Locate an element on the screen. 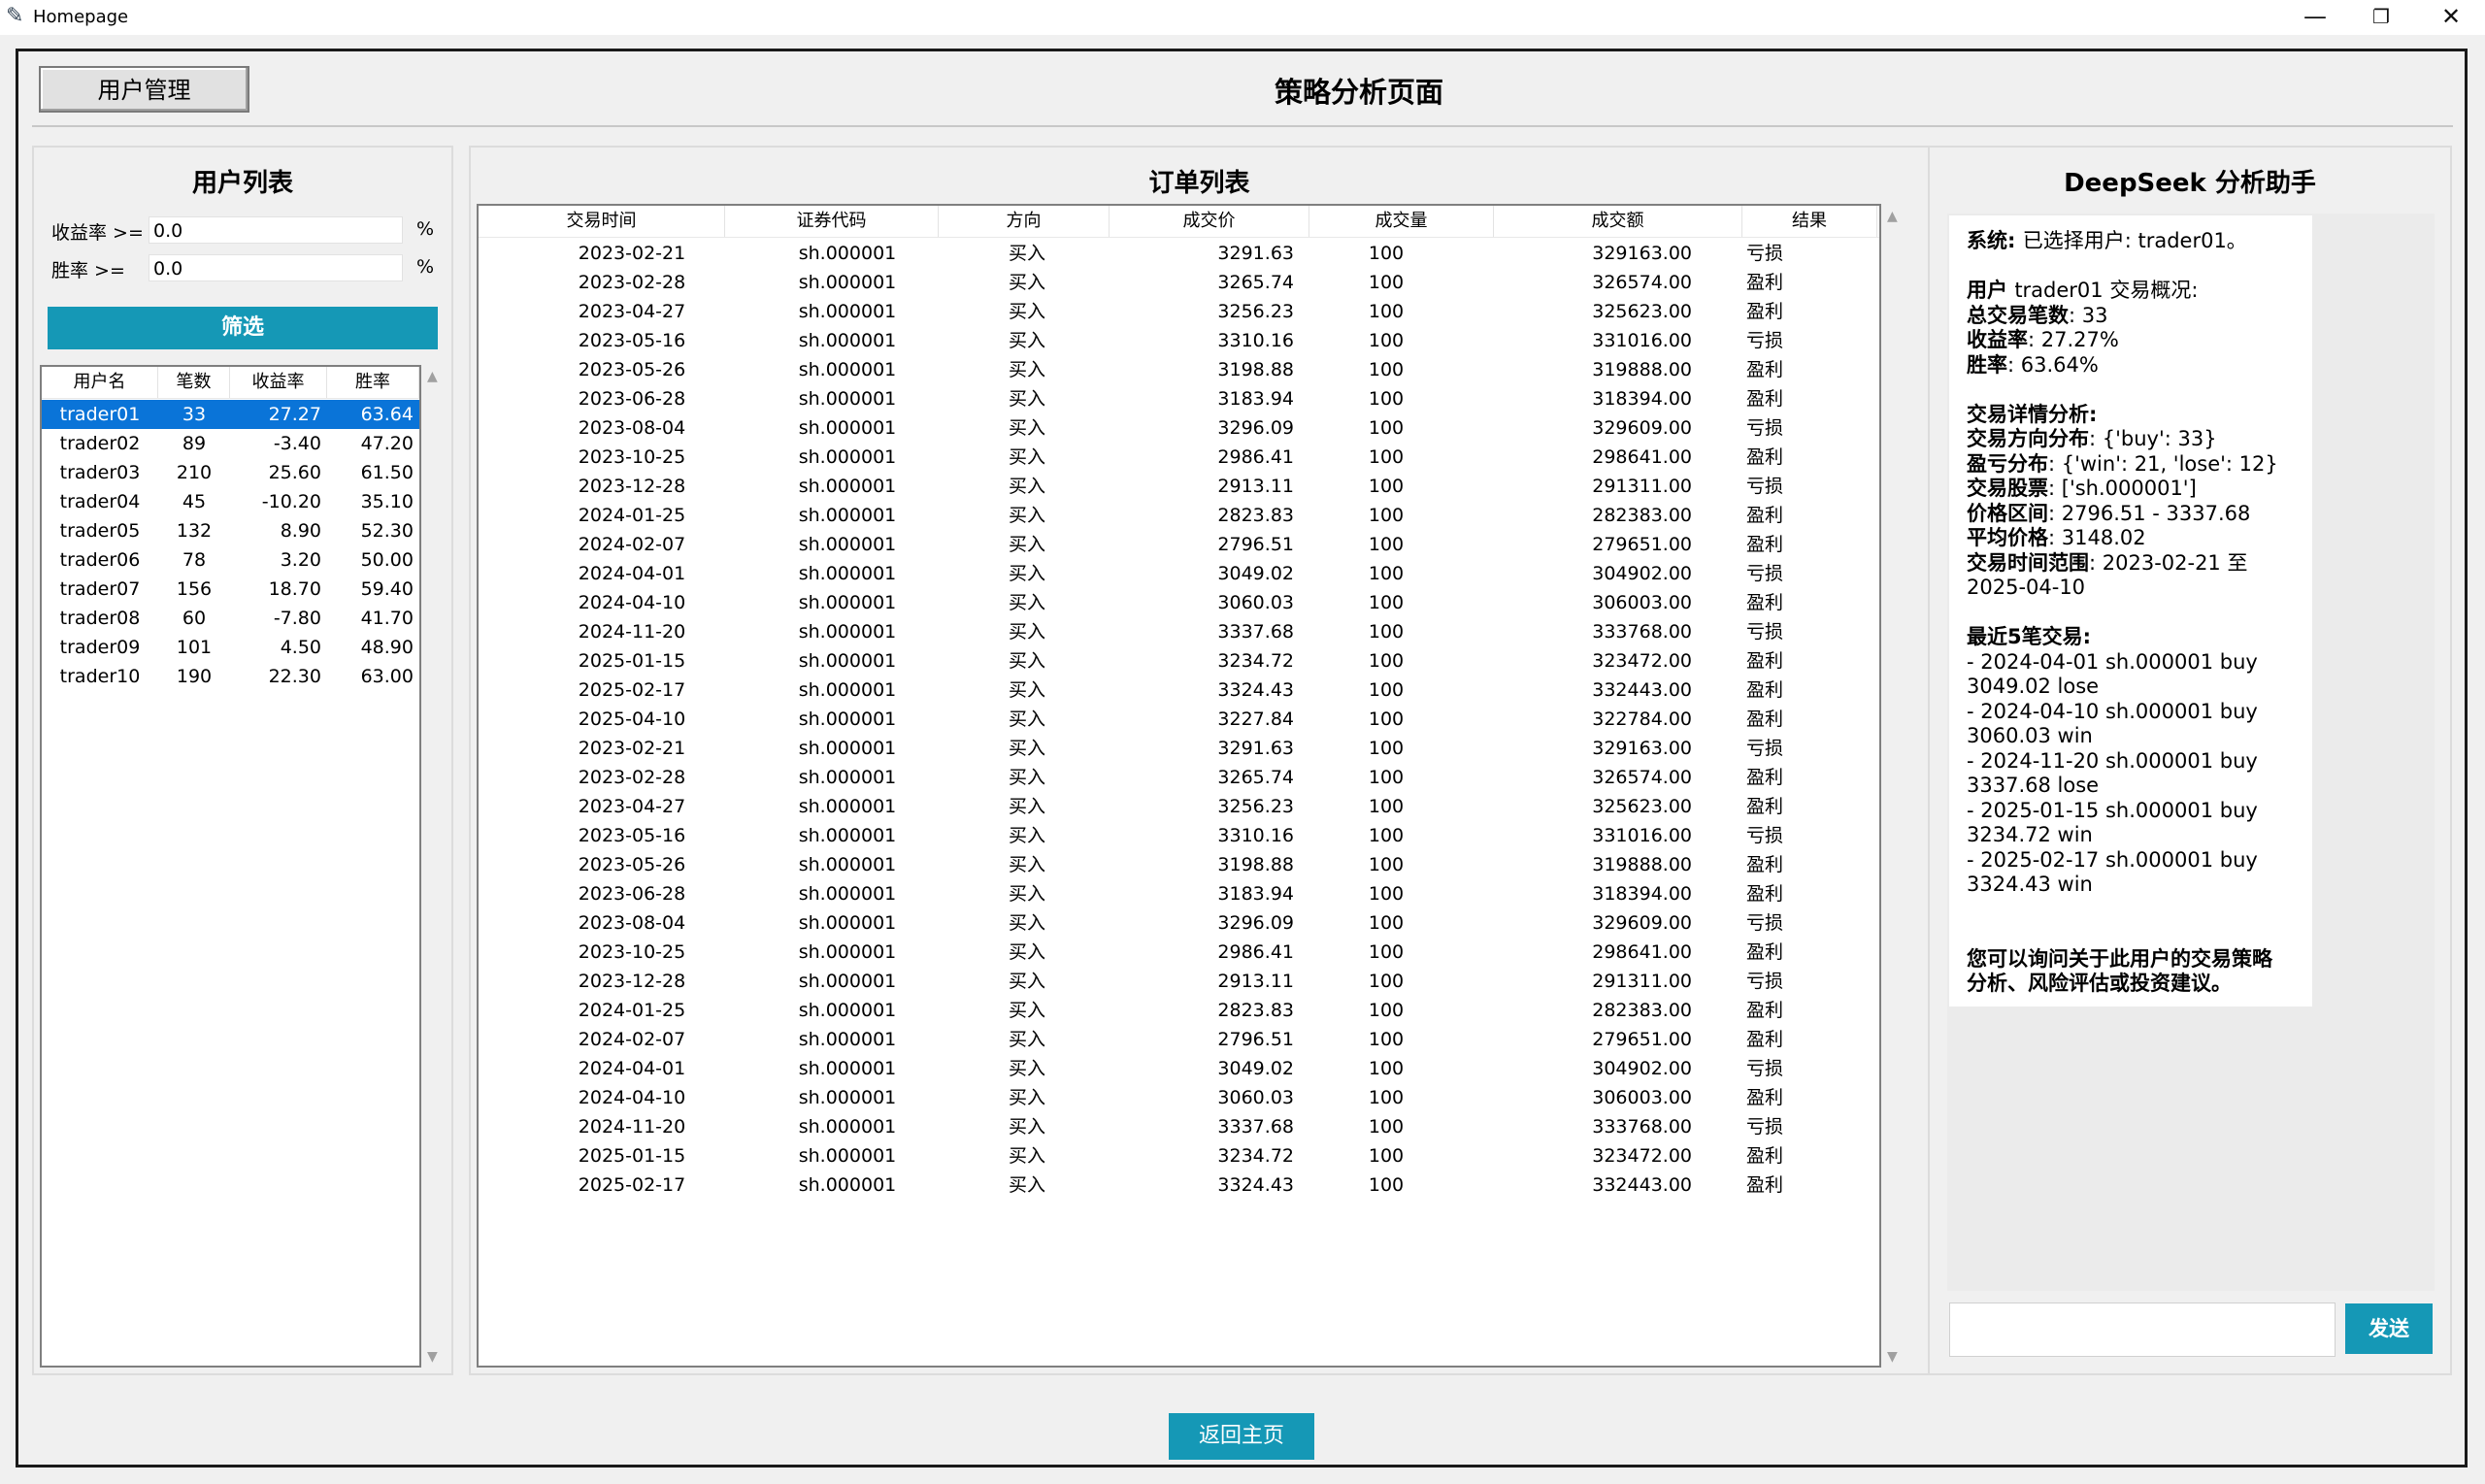 The image size is (2485, 1484). order-scroll-up-icon: ▲ is located at coordinates (1893, 216).